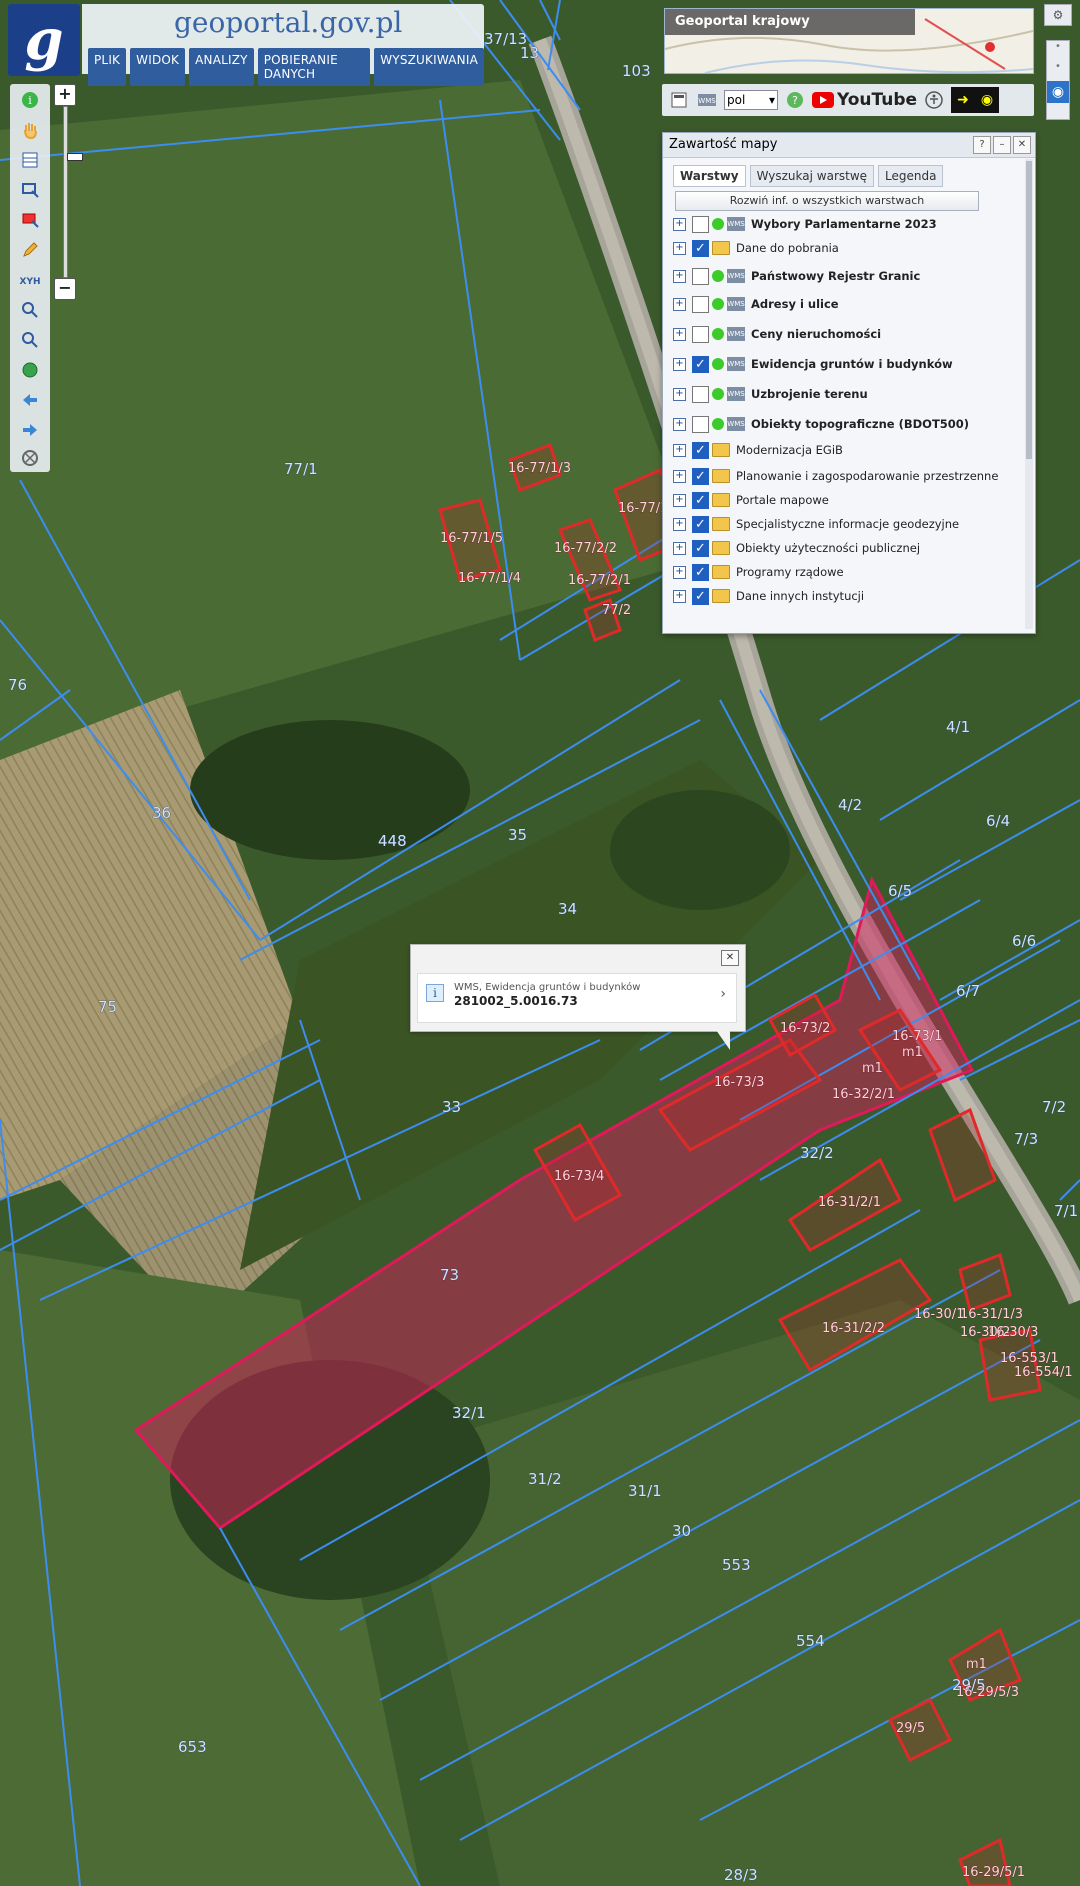 This screenshot has height=1886, width=1080. Describe the element at coordinates (44, 40) in the screenshot. I see `geoportal-logo: g` at that location.